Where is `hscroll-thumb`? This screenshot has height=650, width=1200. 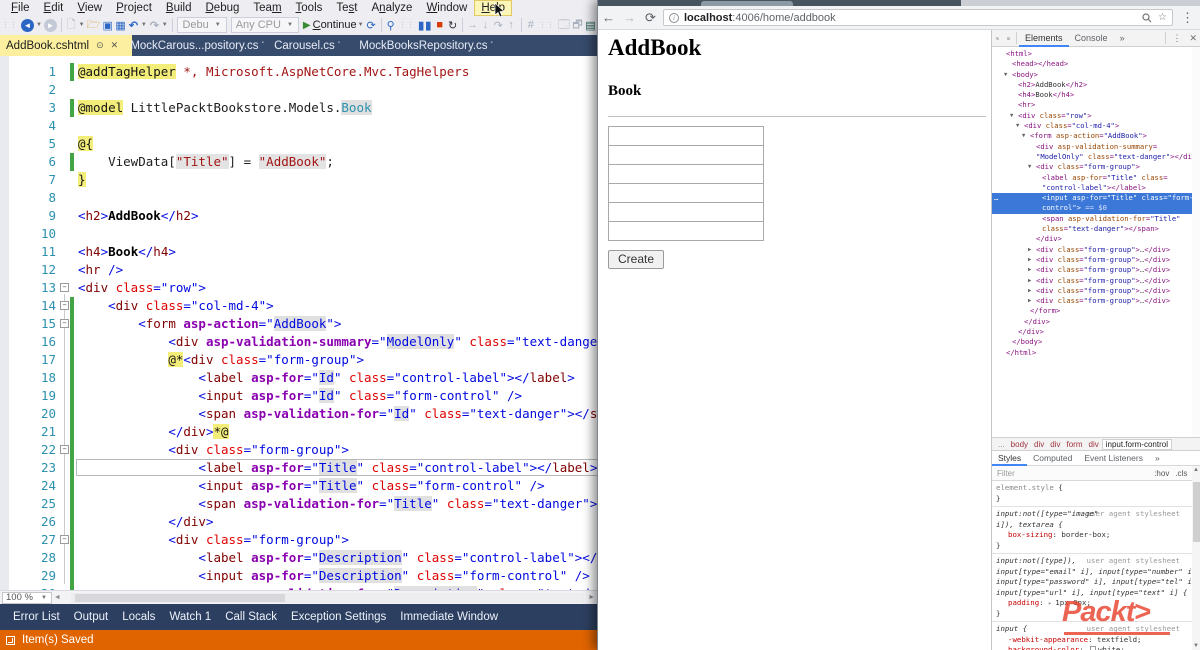
hscroll-thumb is located at coordinates (179, 597).